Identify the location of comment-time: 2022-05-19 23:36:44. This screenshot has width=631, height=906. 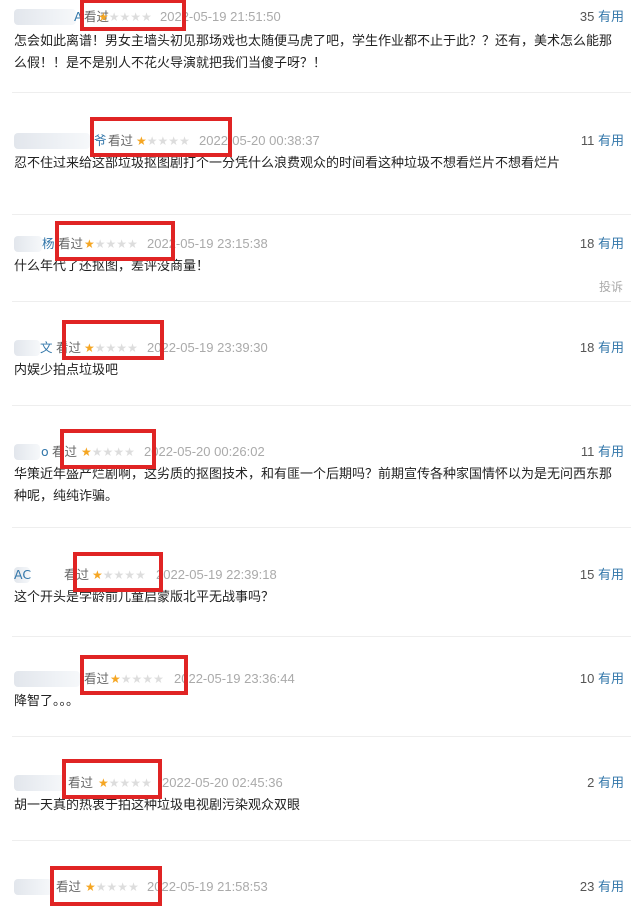
(234, 678).